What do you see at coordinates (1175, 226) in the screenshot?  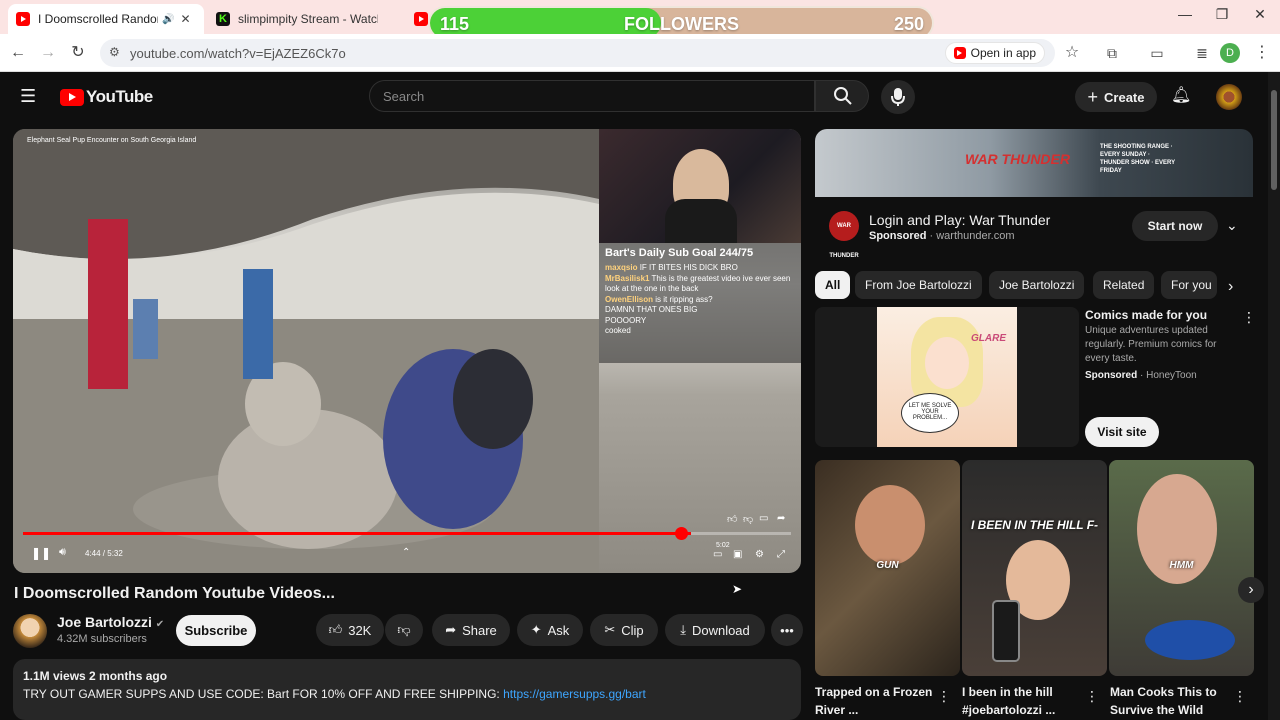 I see `start-now-button: Start now` at bounding box center [1175, 226].